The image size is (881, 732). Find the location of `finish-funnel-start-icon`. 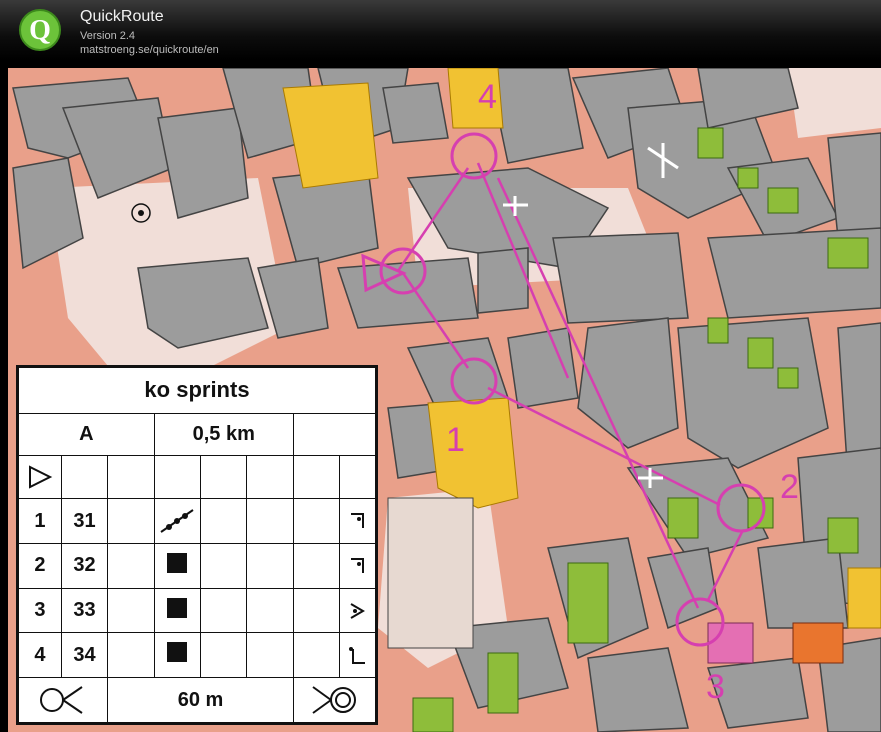

finish-funnel-start-icon is located at coordinates (63, 700).